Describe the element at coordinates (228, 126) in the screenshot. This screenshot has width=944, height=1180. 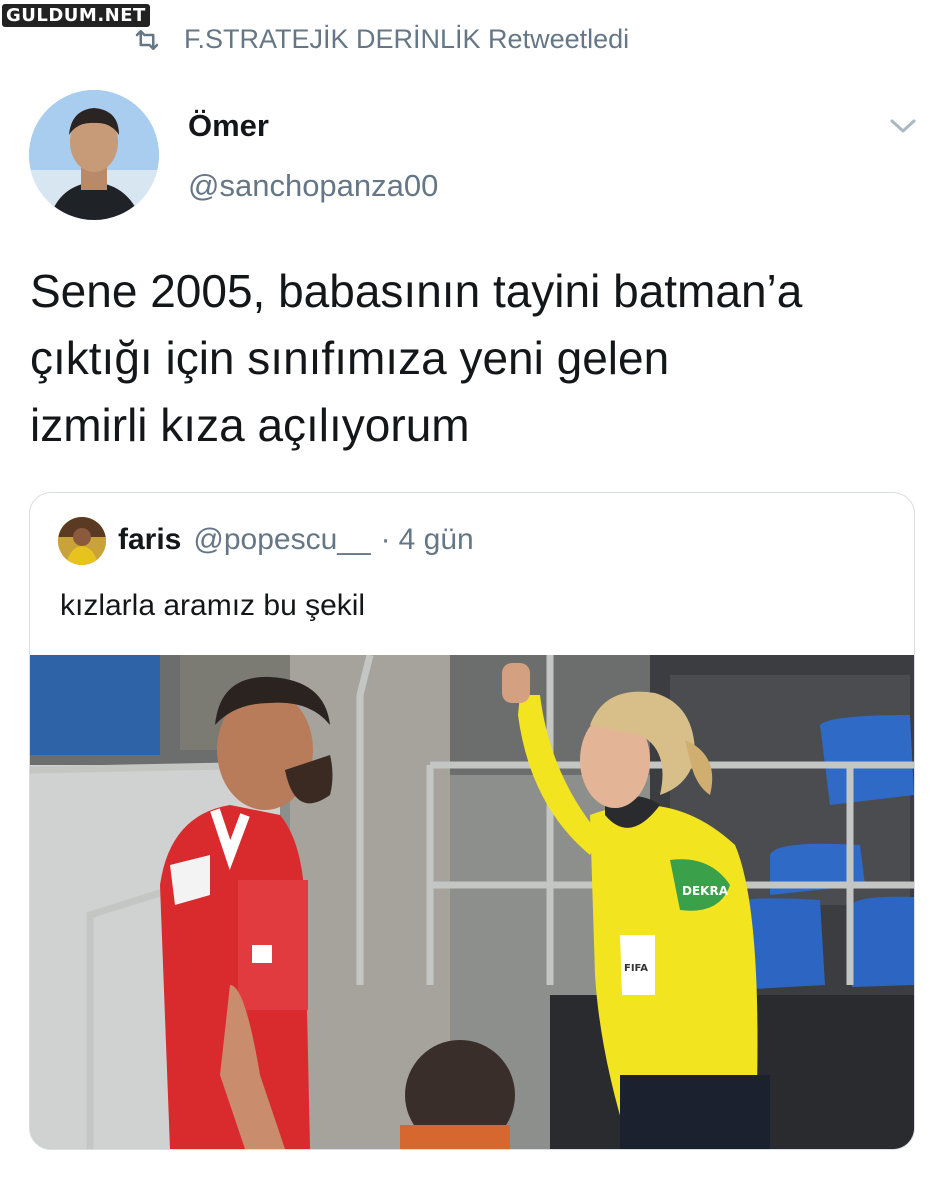
I see `author-name: Ömer` at that location.